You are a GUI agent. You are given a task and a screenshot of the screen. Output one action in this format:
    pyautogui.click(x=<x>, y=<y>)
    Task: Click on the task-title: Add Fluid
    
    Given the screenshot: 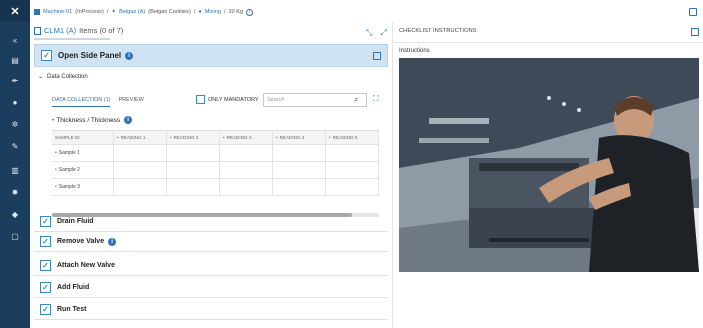 What is the action you would take?
    pyautogui.click(x=73, y=287)
    